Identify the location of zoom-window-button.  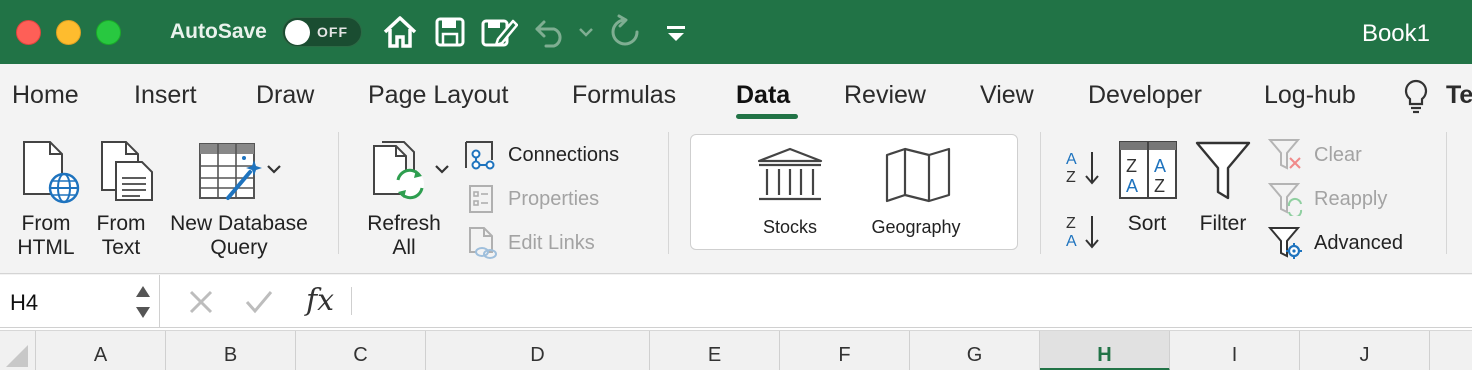
(108, 32).